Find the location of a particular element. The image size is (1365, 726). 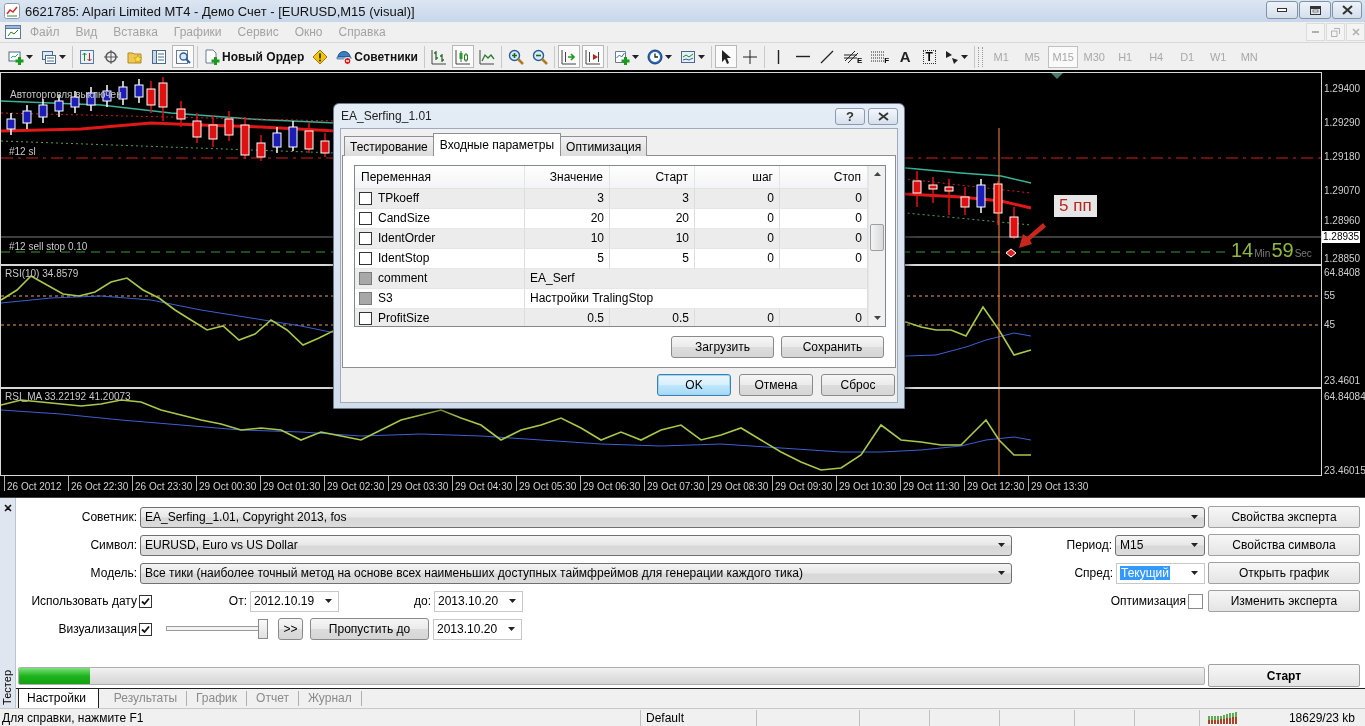

time-label: 29 Oct 00:30 is located at coordinates (228, 483).